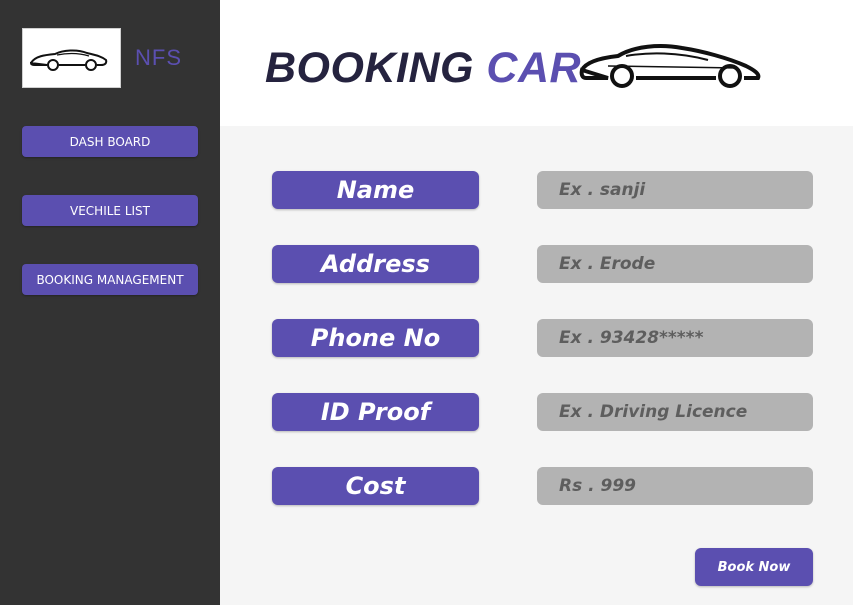 The height and width of the screenshot is (605, 853). Describe the element at coordinates (110, 141) in the screenshot. I see `sidebar-item-dashboard: DASH BOARD` at that location.